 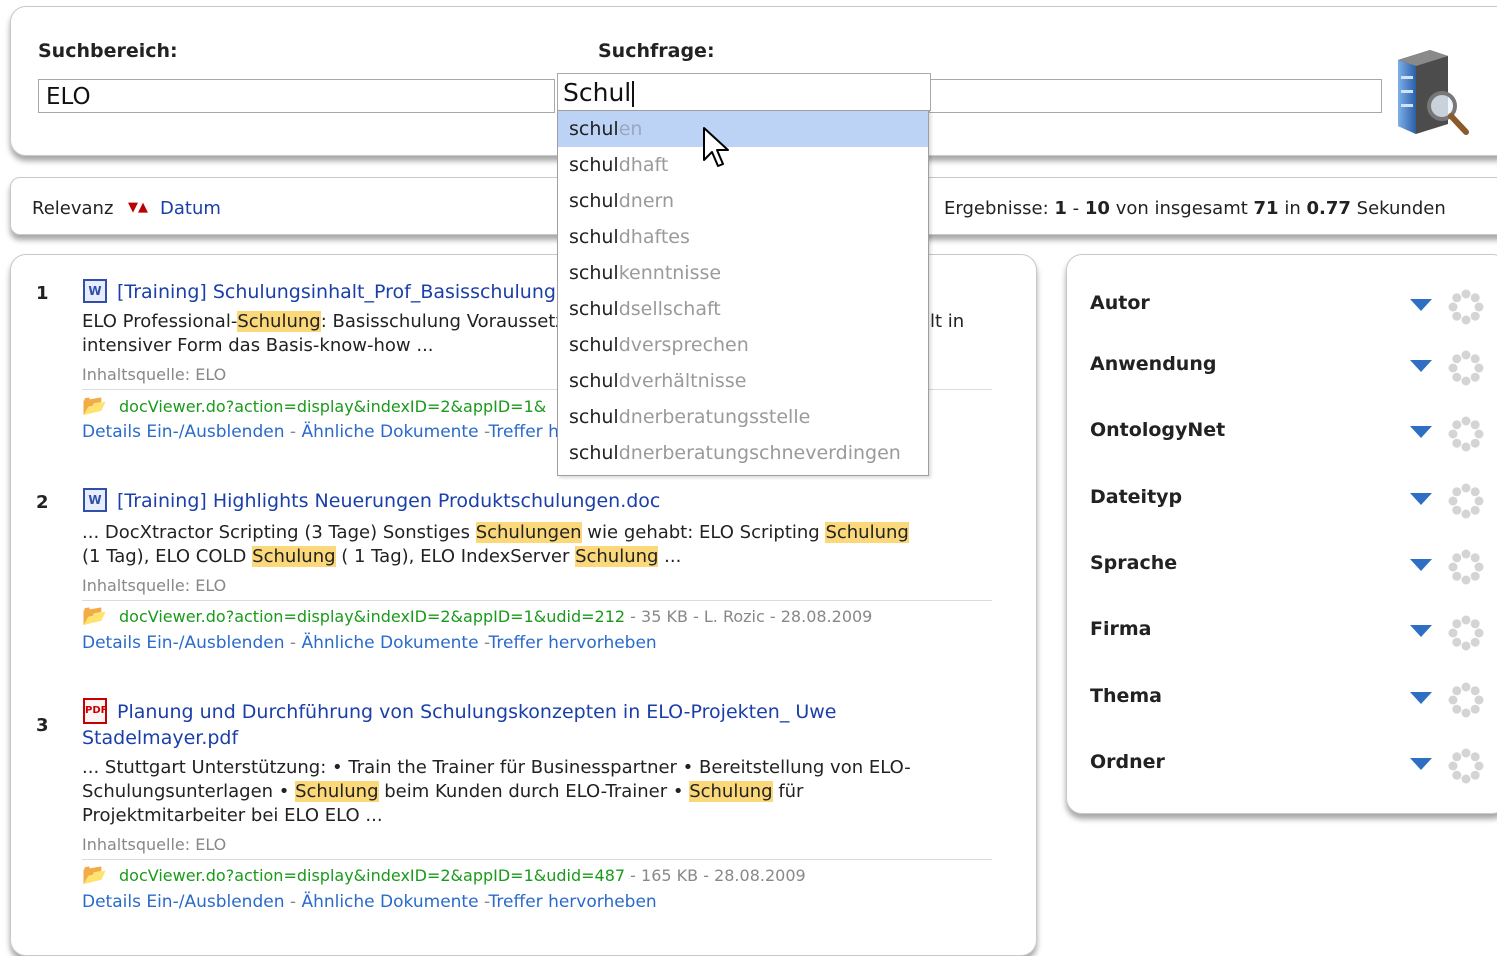 What do you see at coordinates (1290, 567) in the screenshot?
I see `facet-sprache: Sprache` at bounding box center [1290, 567].